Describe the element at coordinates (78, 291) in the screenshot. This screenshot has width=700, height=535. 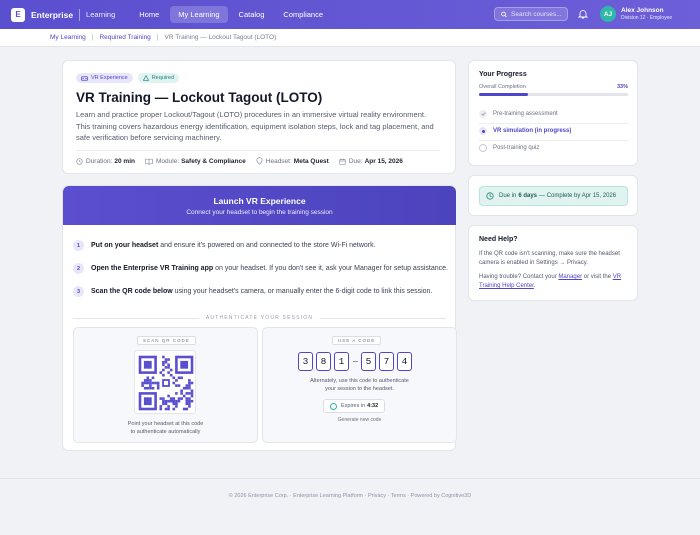
I see `step-number: 3` at that location.